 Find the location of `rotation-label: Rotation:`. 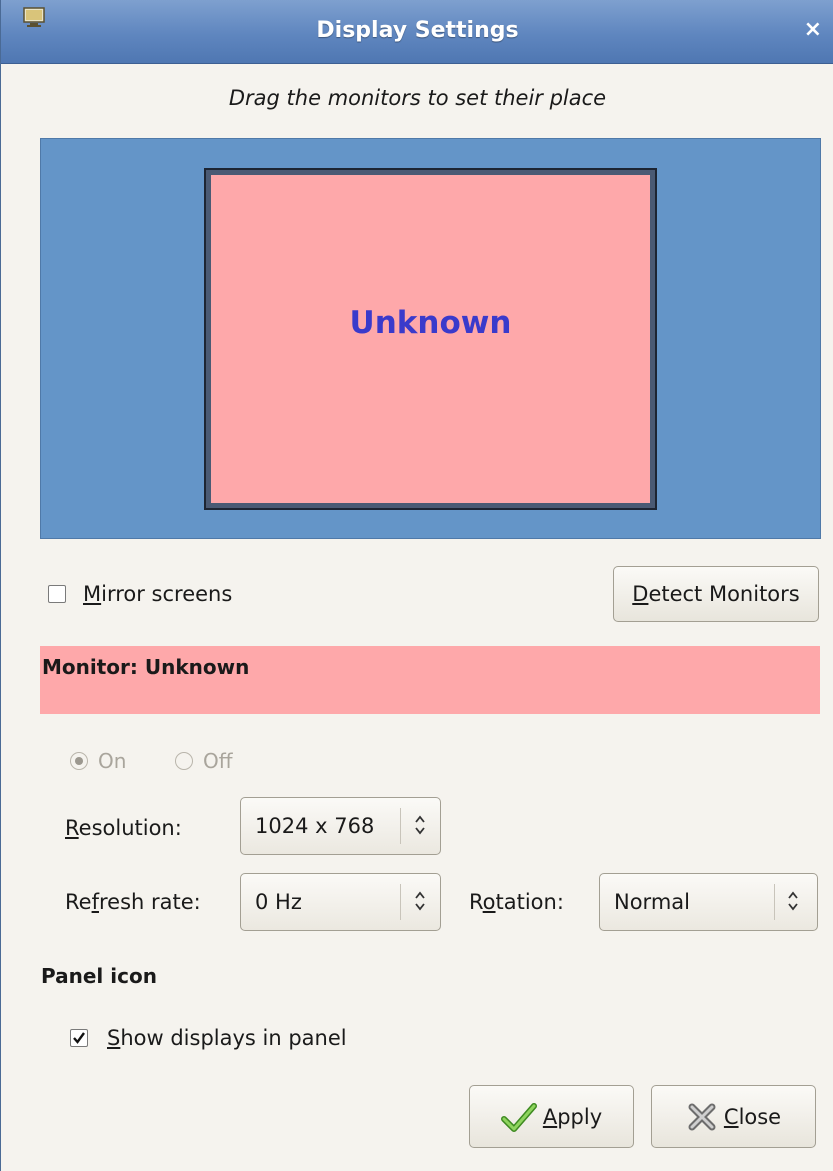

rotation-label: Rotation: is located at coordinates (516, 902).